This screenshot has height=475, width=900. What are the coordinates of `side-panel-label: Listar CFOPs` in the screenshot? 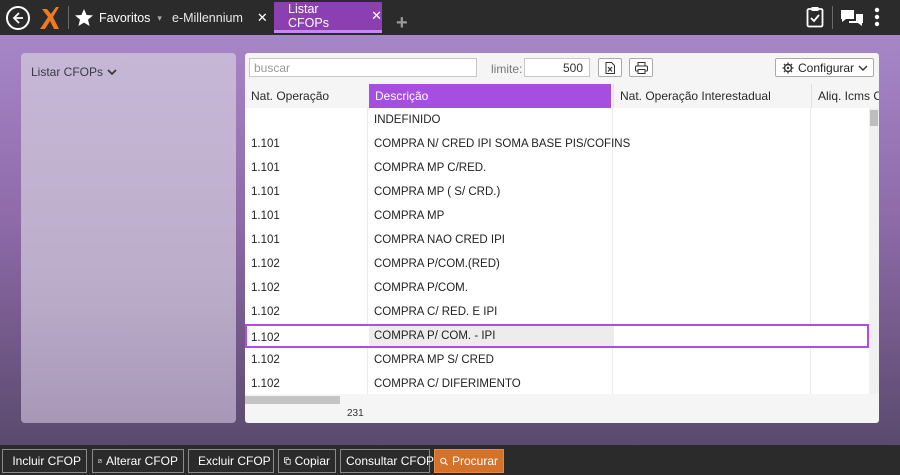 It's located at (67, 72).